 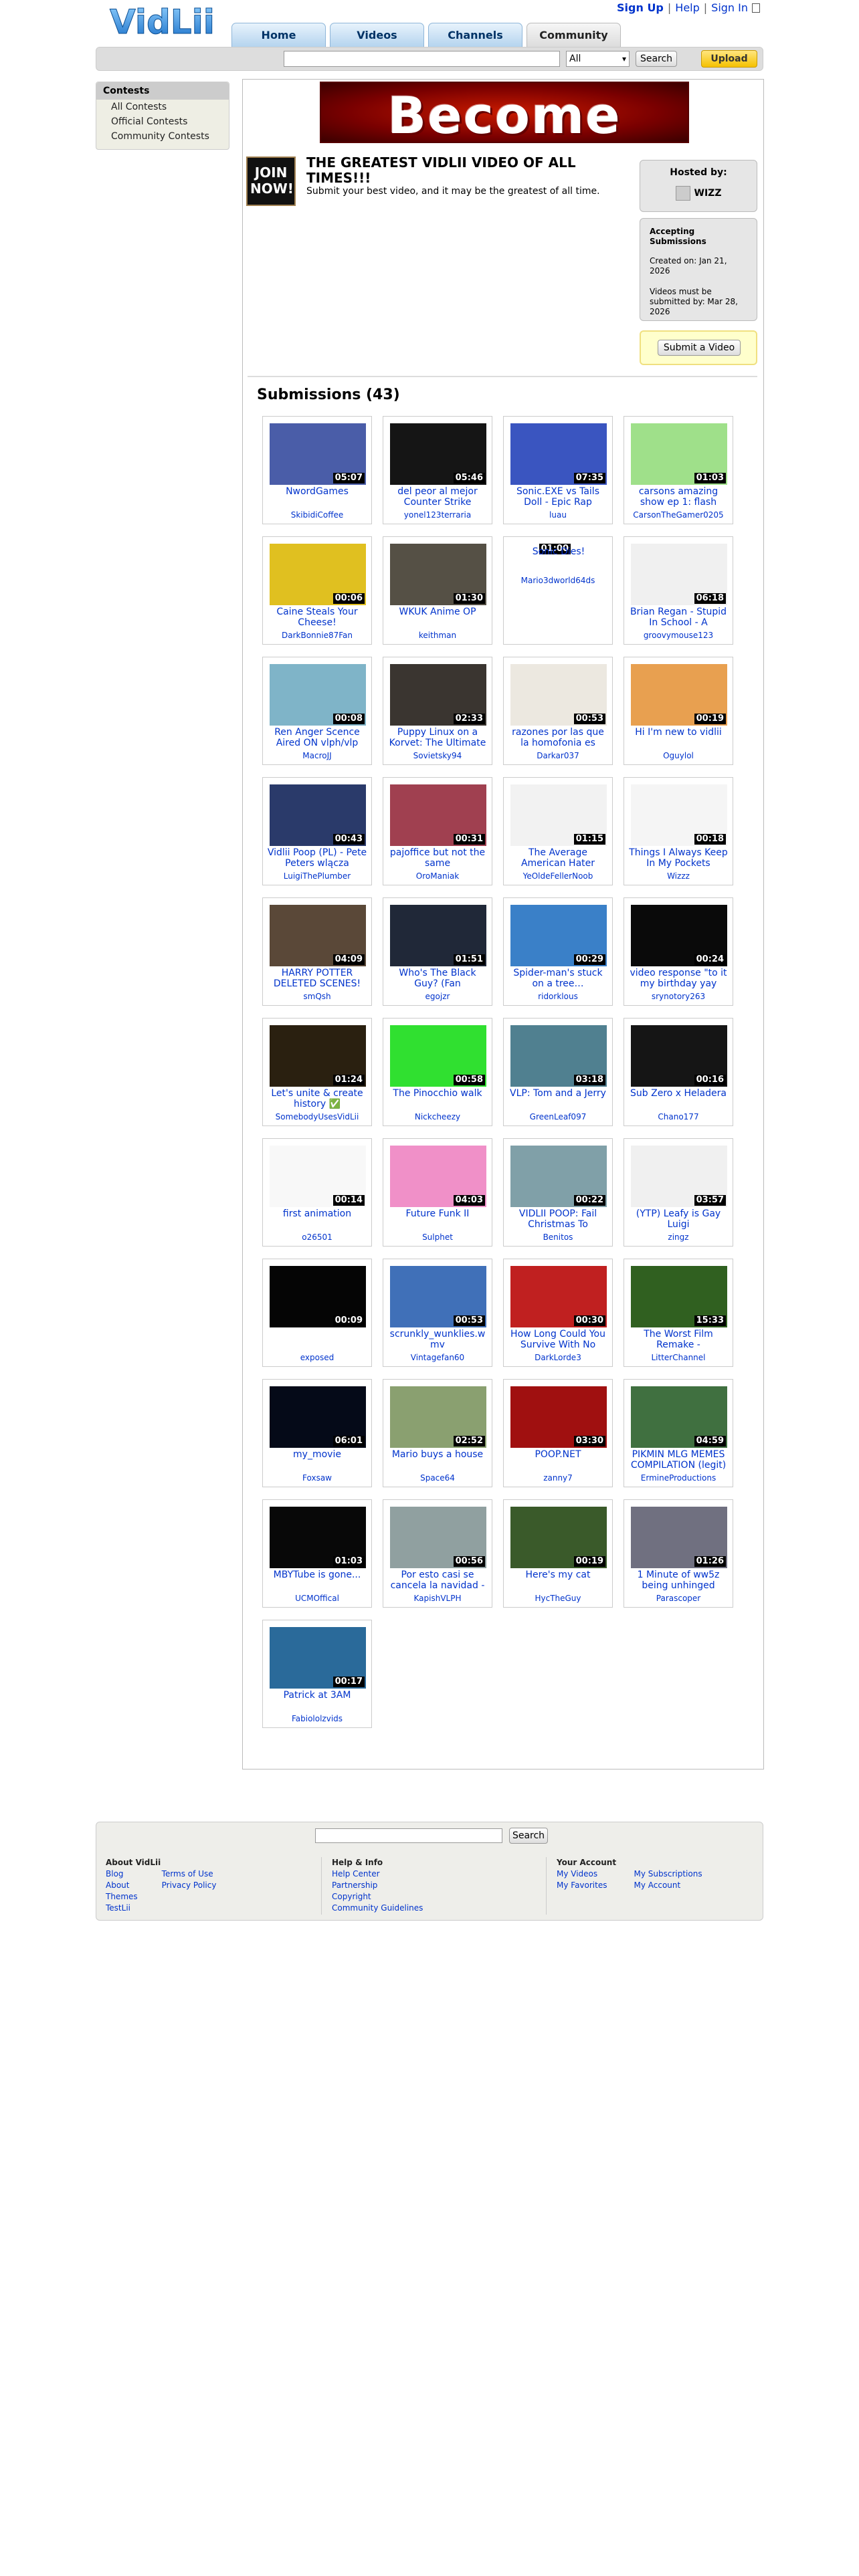 I want to click on footer-link-themes: Themes, so click(x=122, y=1897).